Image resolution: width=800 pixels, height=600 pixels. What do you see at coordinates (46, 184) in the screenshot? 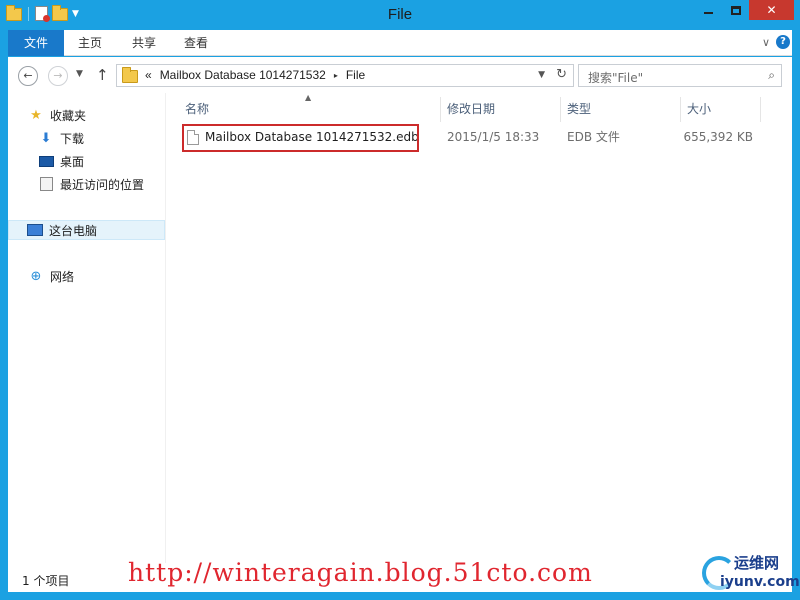
I see `recent-places-icon` at bounding box center [46, 184].